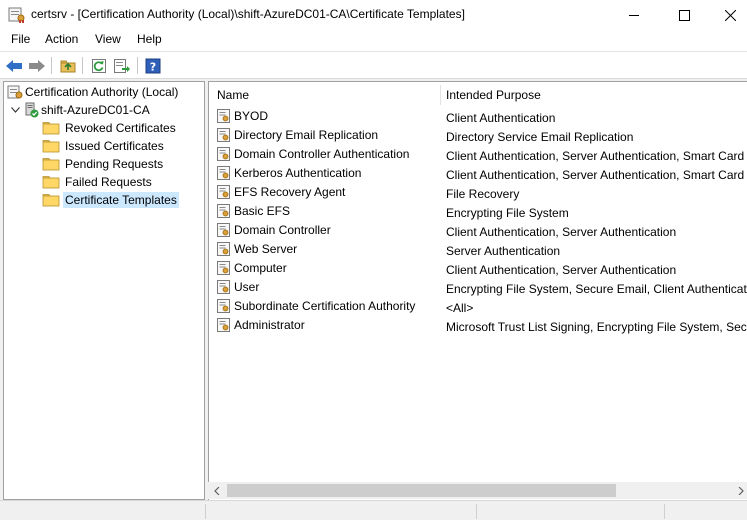 The width and height of the screenshot is (747, 520). Describe the element at coordinates (15, 110) in the screenshot. I see `chevron-down-icon` at that location.